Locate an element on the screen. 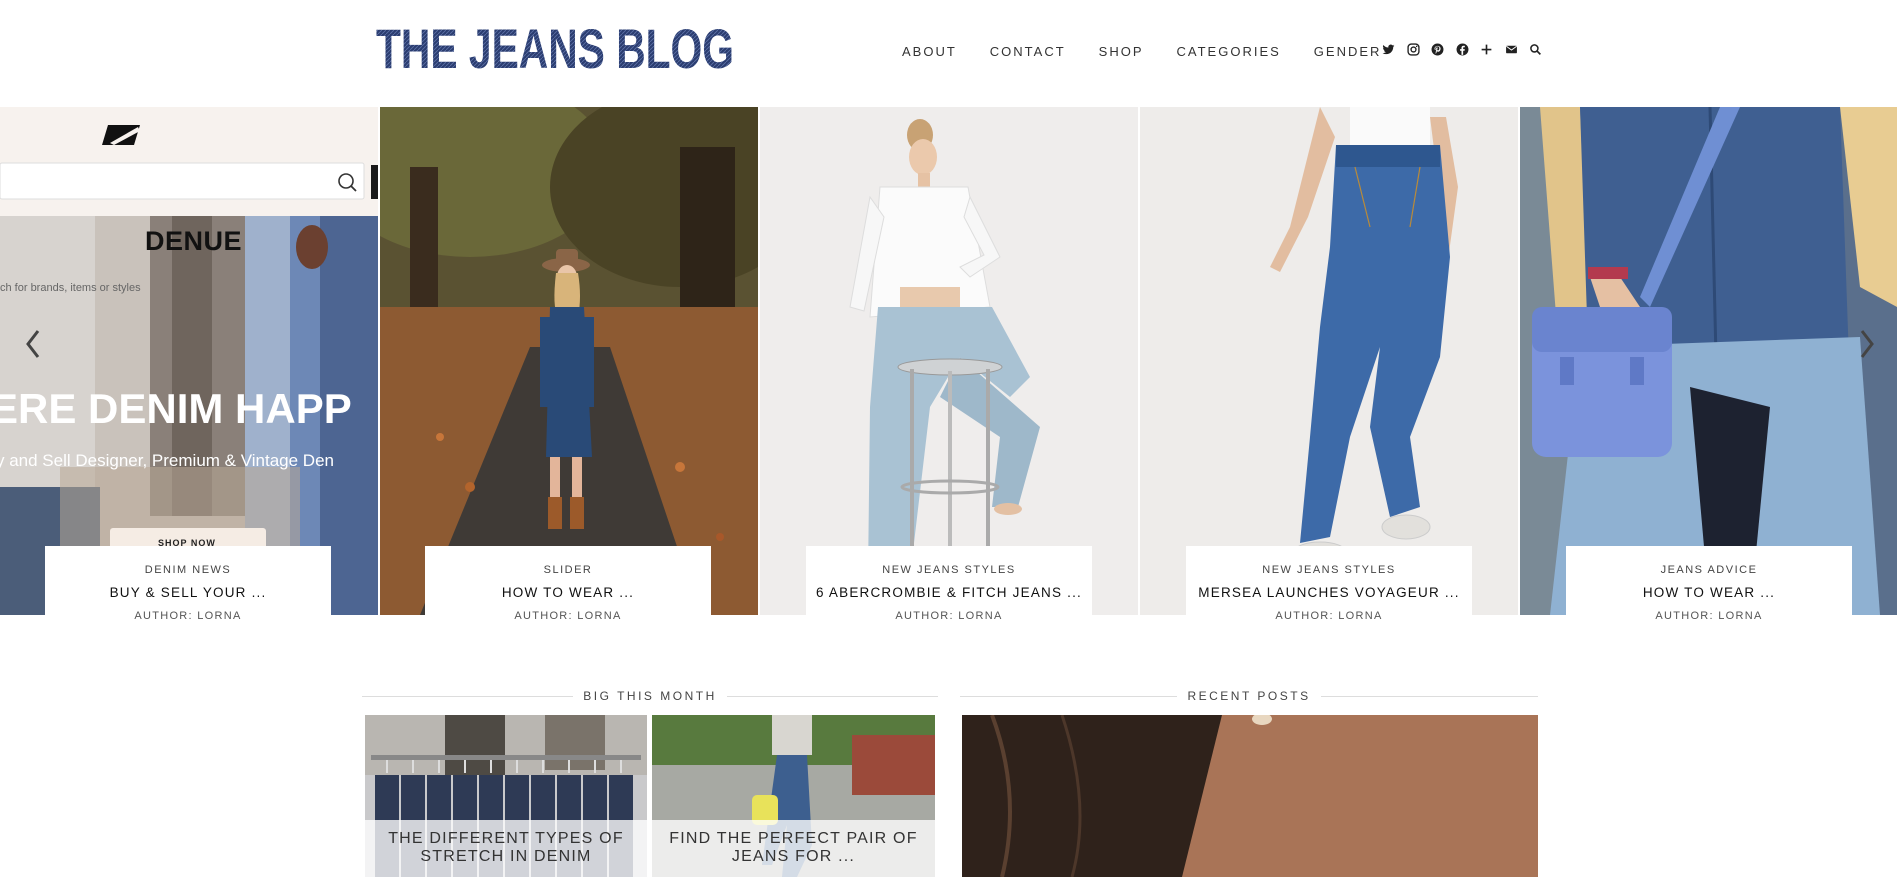 This screenshot has height=877, width=1897. twitter-icon is located at coordinates (1388, 49).